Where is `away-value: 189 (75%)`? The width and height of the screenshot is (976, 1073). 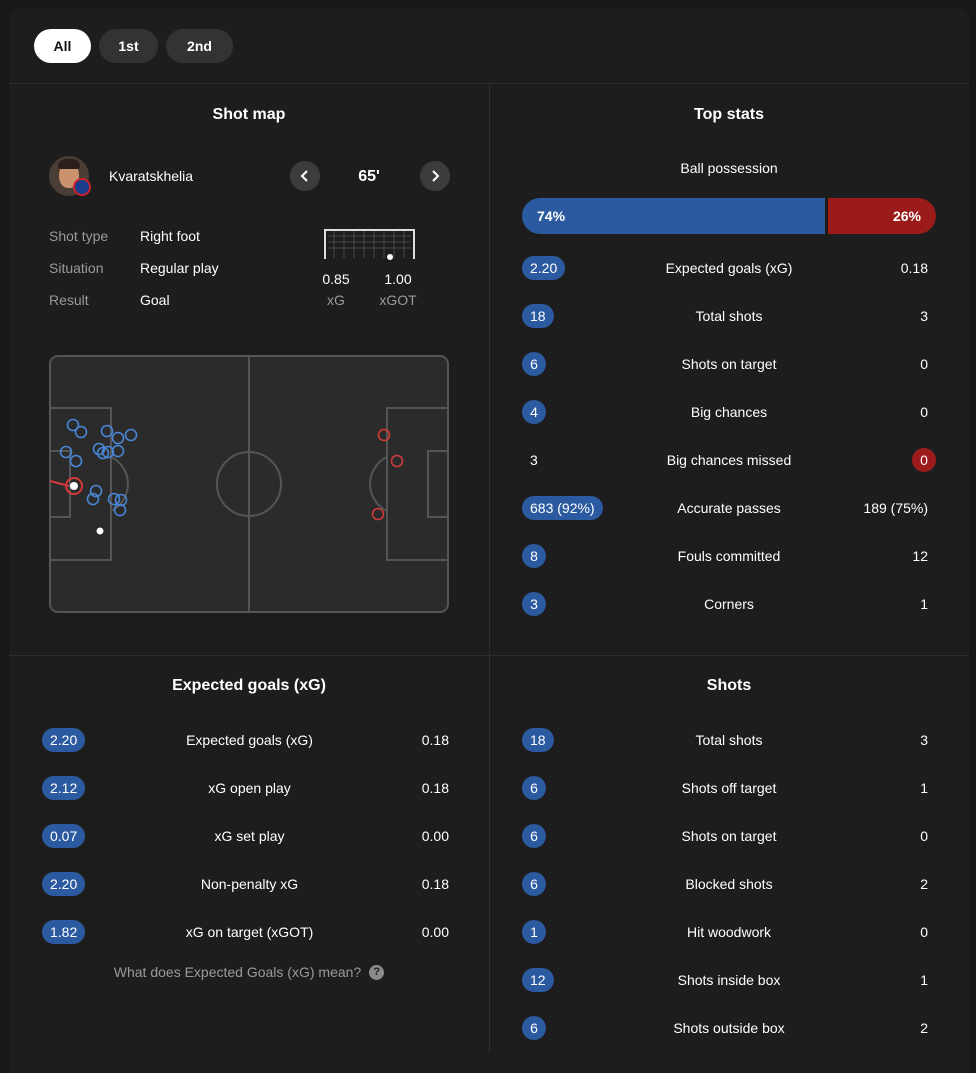
away-value: 189 (75%) is located at coordinates (895, 508).